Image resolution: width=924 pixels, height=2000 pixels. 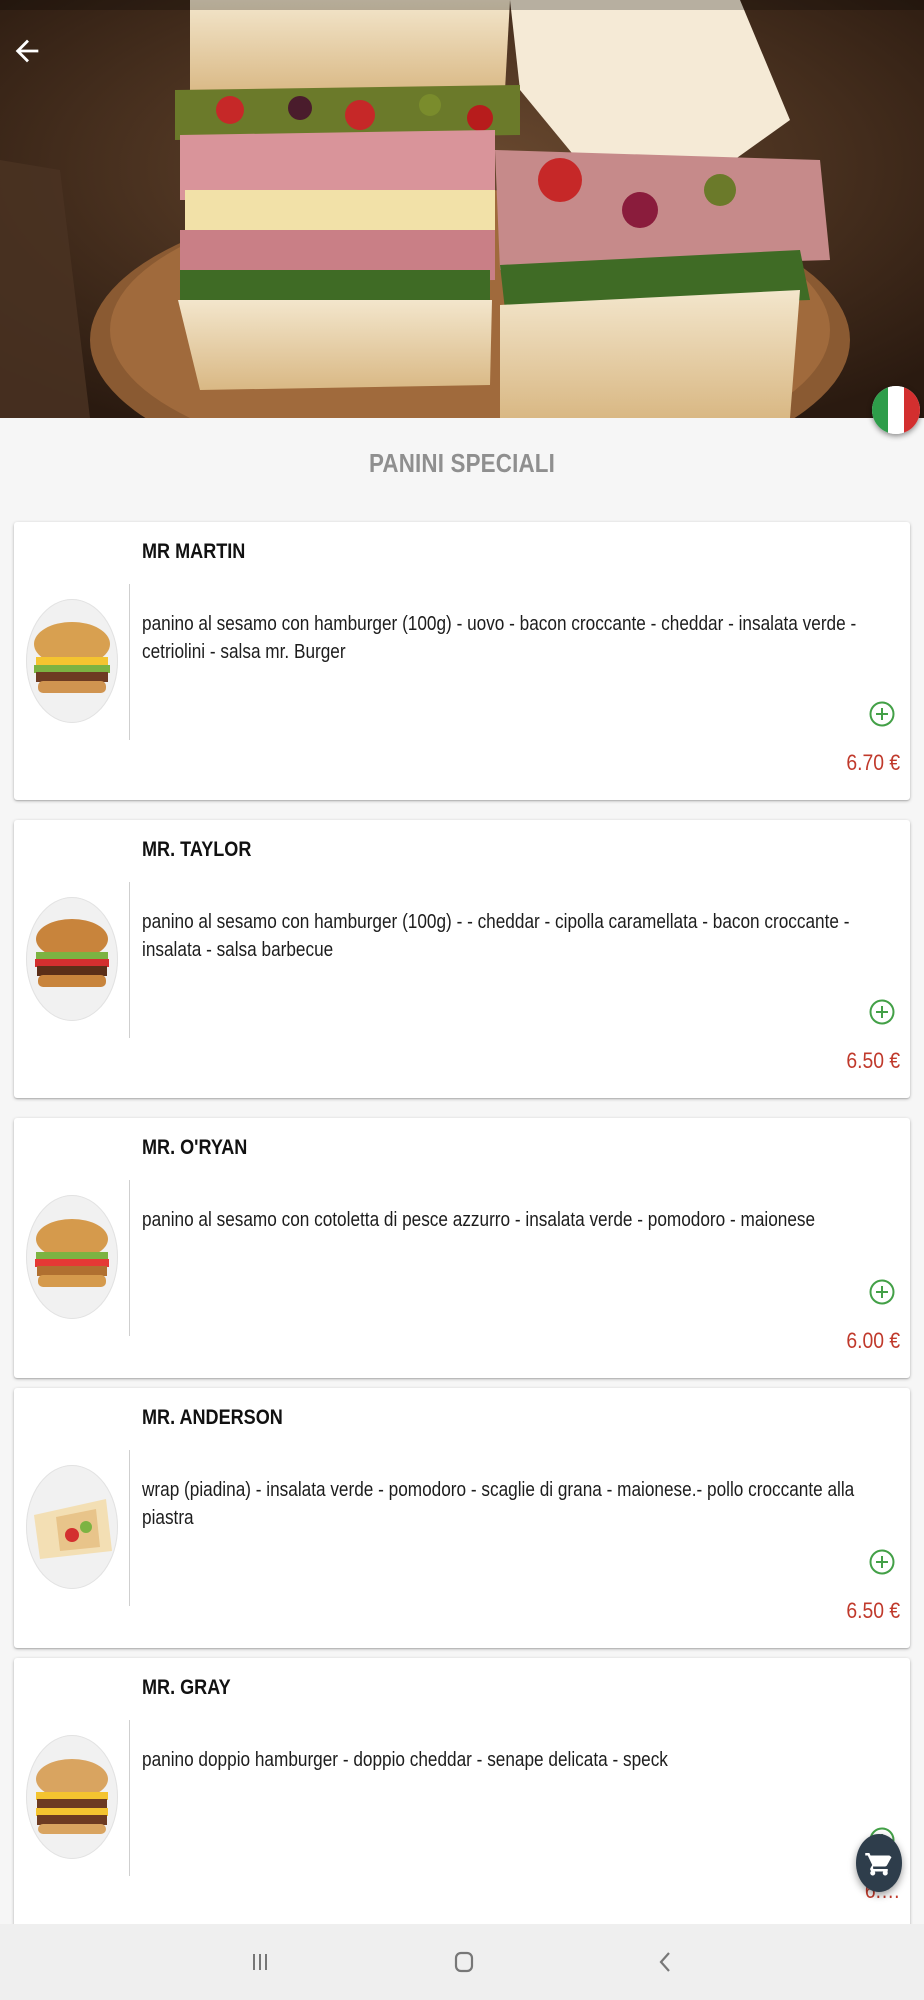 I want to click on nav-back-button, so click(x=666, y=1962).